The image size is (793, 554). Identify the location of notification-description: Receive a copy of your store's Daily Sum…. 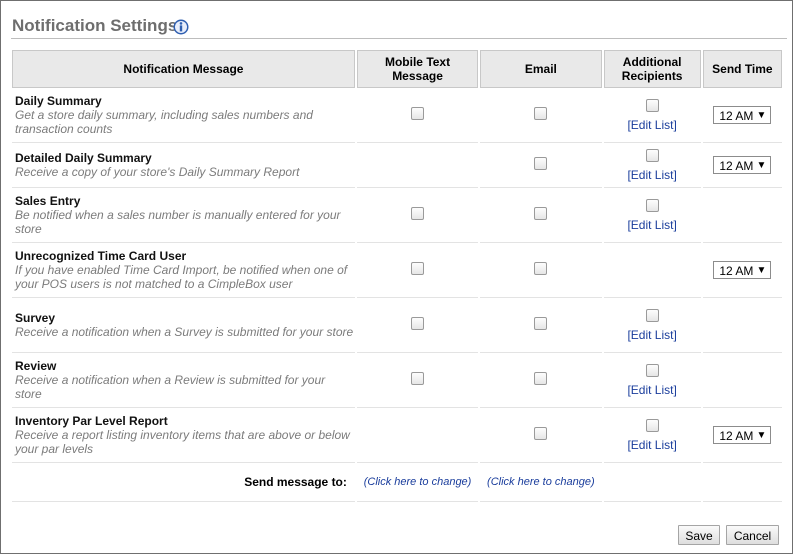
(157, 172).